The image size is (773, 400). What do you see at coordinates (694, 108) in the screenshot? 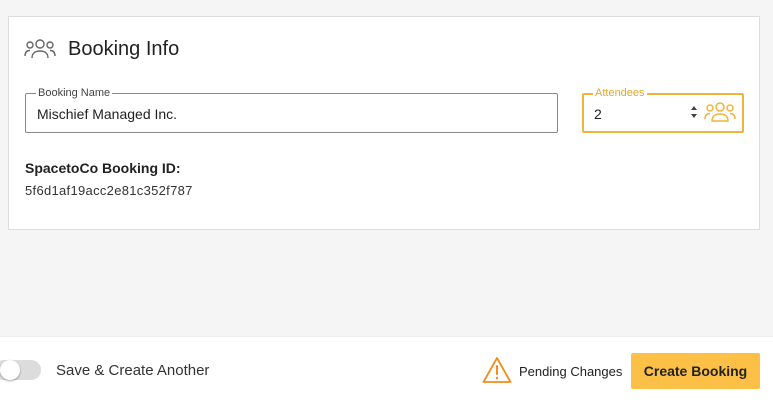
I see `stepper-up-icon` at bounding box center [694, 108].